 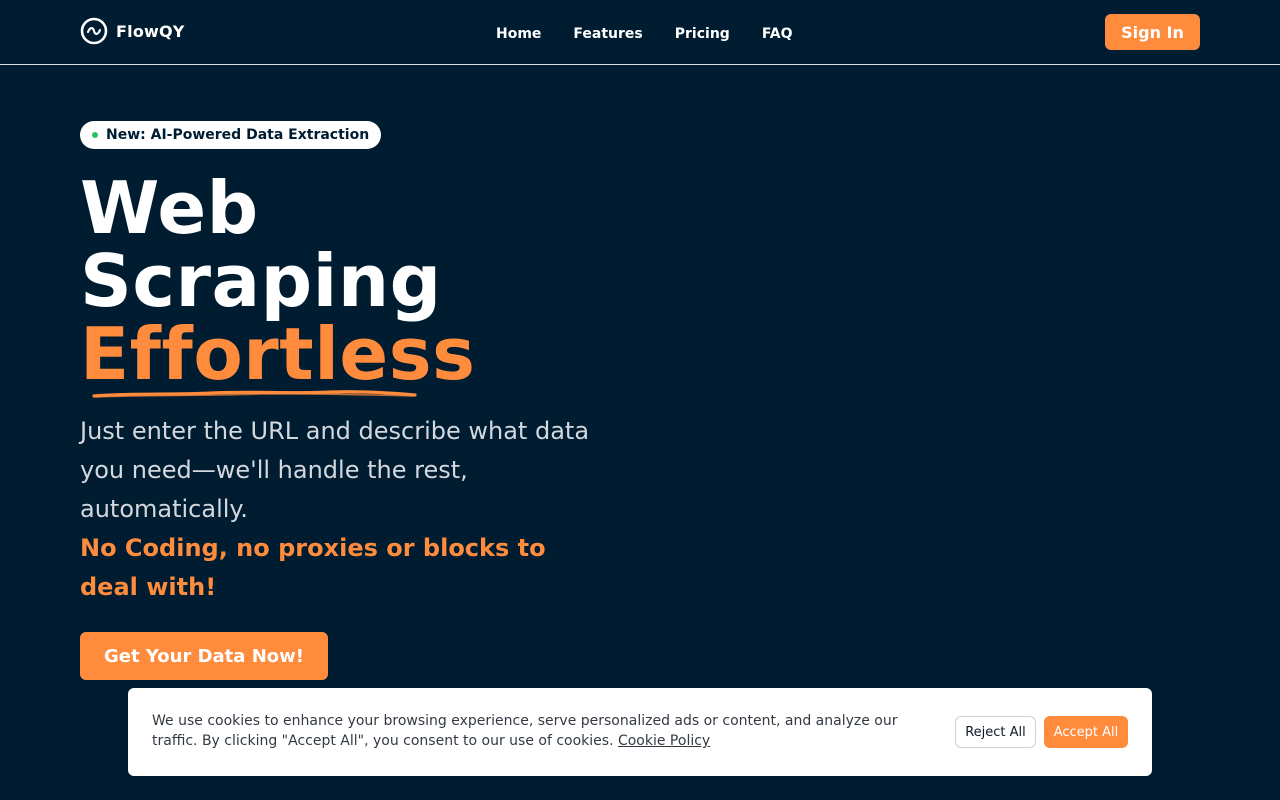 What do you see at coordinates (664, 741) in the screenshot?
I see `cookie-policy-link: Cookie Policy` at bounding box center [664, 741].